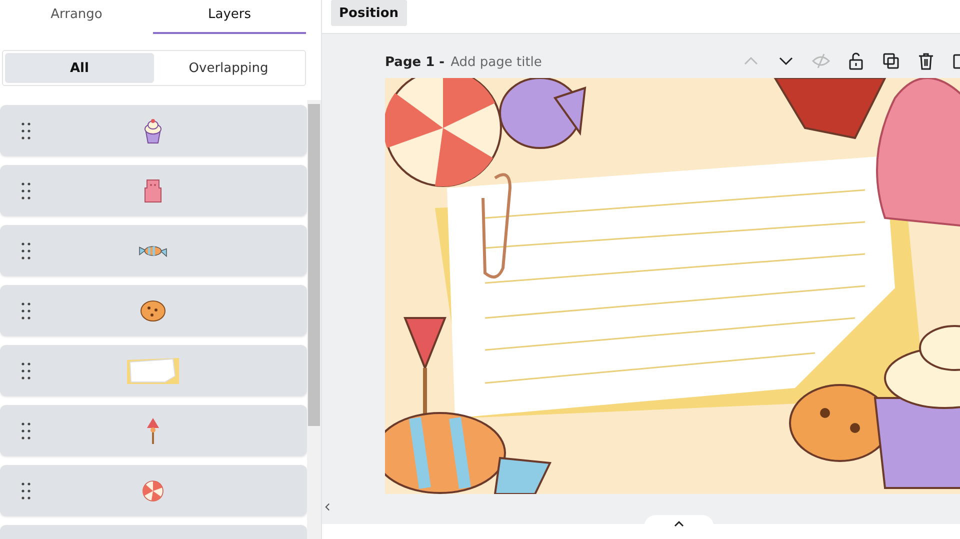  What do you see at coordinates (415, 62) in the screenshot?
I see `page-label: Page 1 -` at bounding box center [415, 62].